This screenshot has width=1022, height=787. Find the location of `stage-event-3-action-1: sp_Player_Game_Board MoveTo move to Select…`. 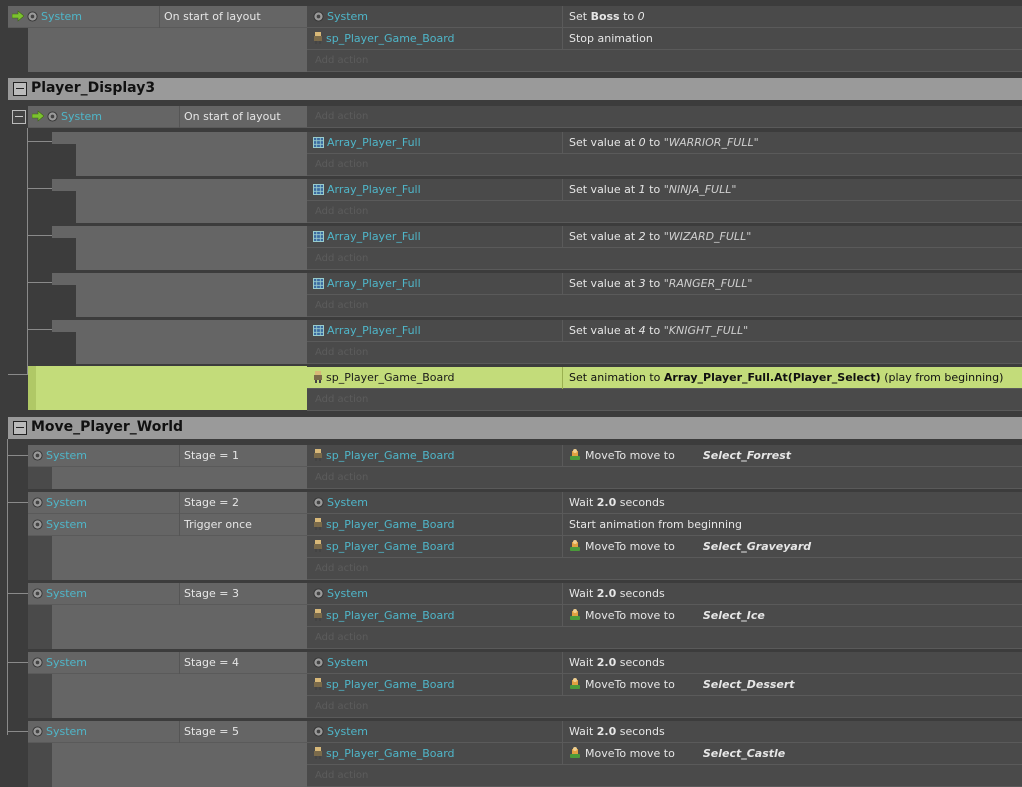

stage-event-3-action-1: sp_Player_Game_Board MoveTo move to Select… is located at coordinates (664, 685).